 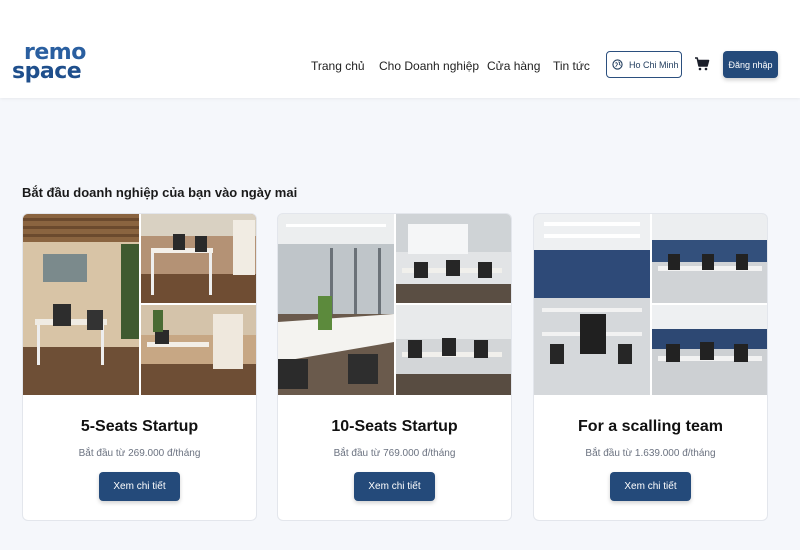 What do you see at coordinates (429, 66) in the screenshot?
I see `nav-item-business: Cho Doanh nghiệp` at bounding box center [429, 66].